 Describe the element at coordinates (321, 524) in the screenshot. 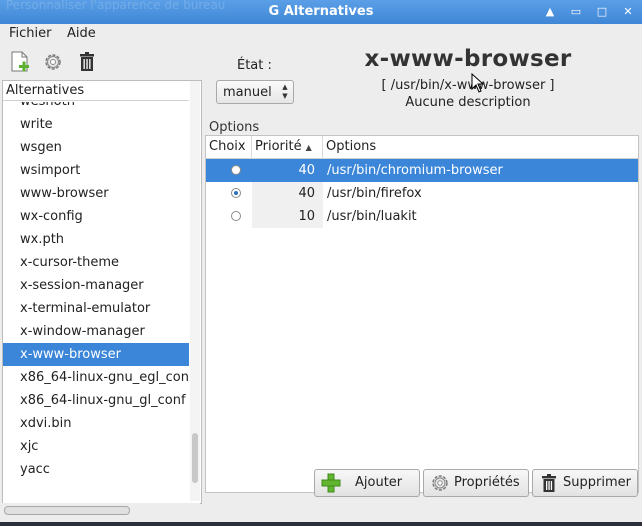

I see `desktop-background-strip` at that location.